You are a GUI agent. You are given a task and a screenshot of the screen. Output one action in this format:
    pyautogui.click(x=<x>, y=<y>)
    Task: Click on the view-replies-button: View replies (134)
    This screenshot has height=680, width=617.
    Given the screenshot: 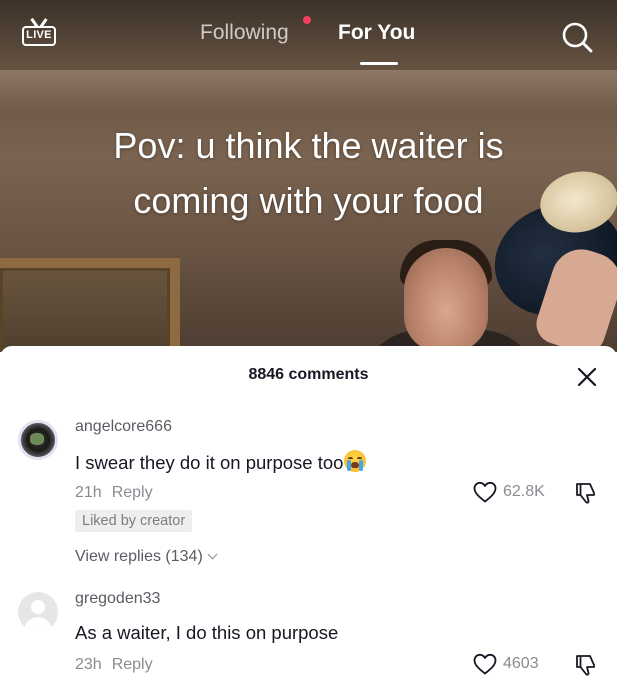 What is the action you would take?
    pyautogui.click(x=146, y=557)
    